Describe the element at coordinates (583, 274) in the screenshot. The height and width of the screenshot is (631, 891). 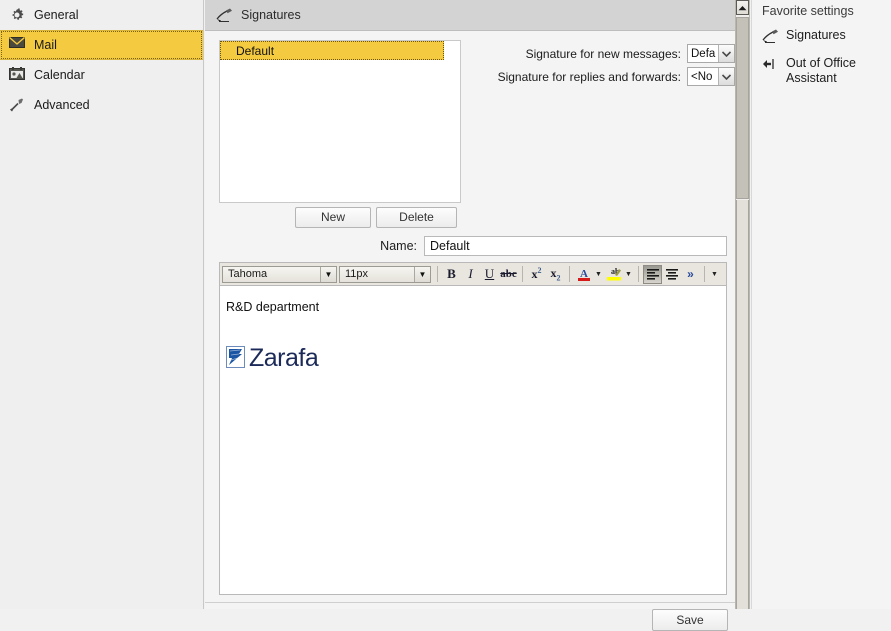
I see `font-color-icon: A` at that location.